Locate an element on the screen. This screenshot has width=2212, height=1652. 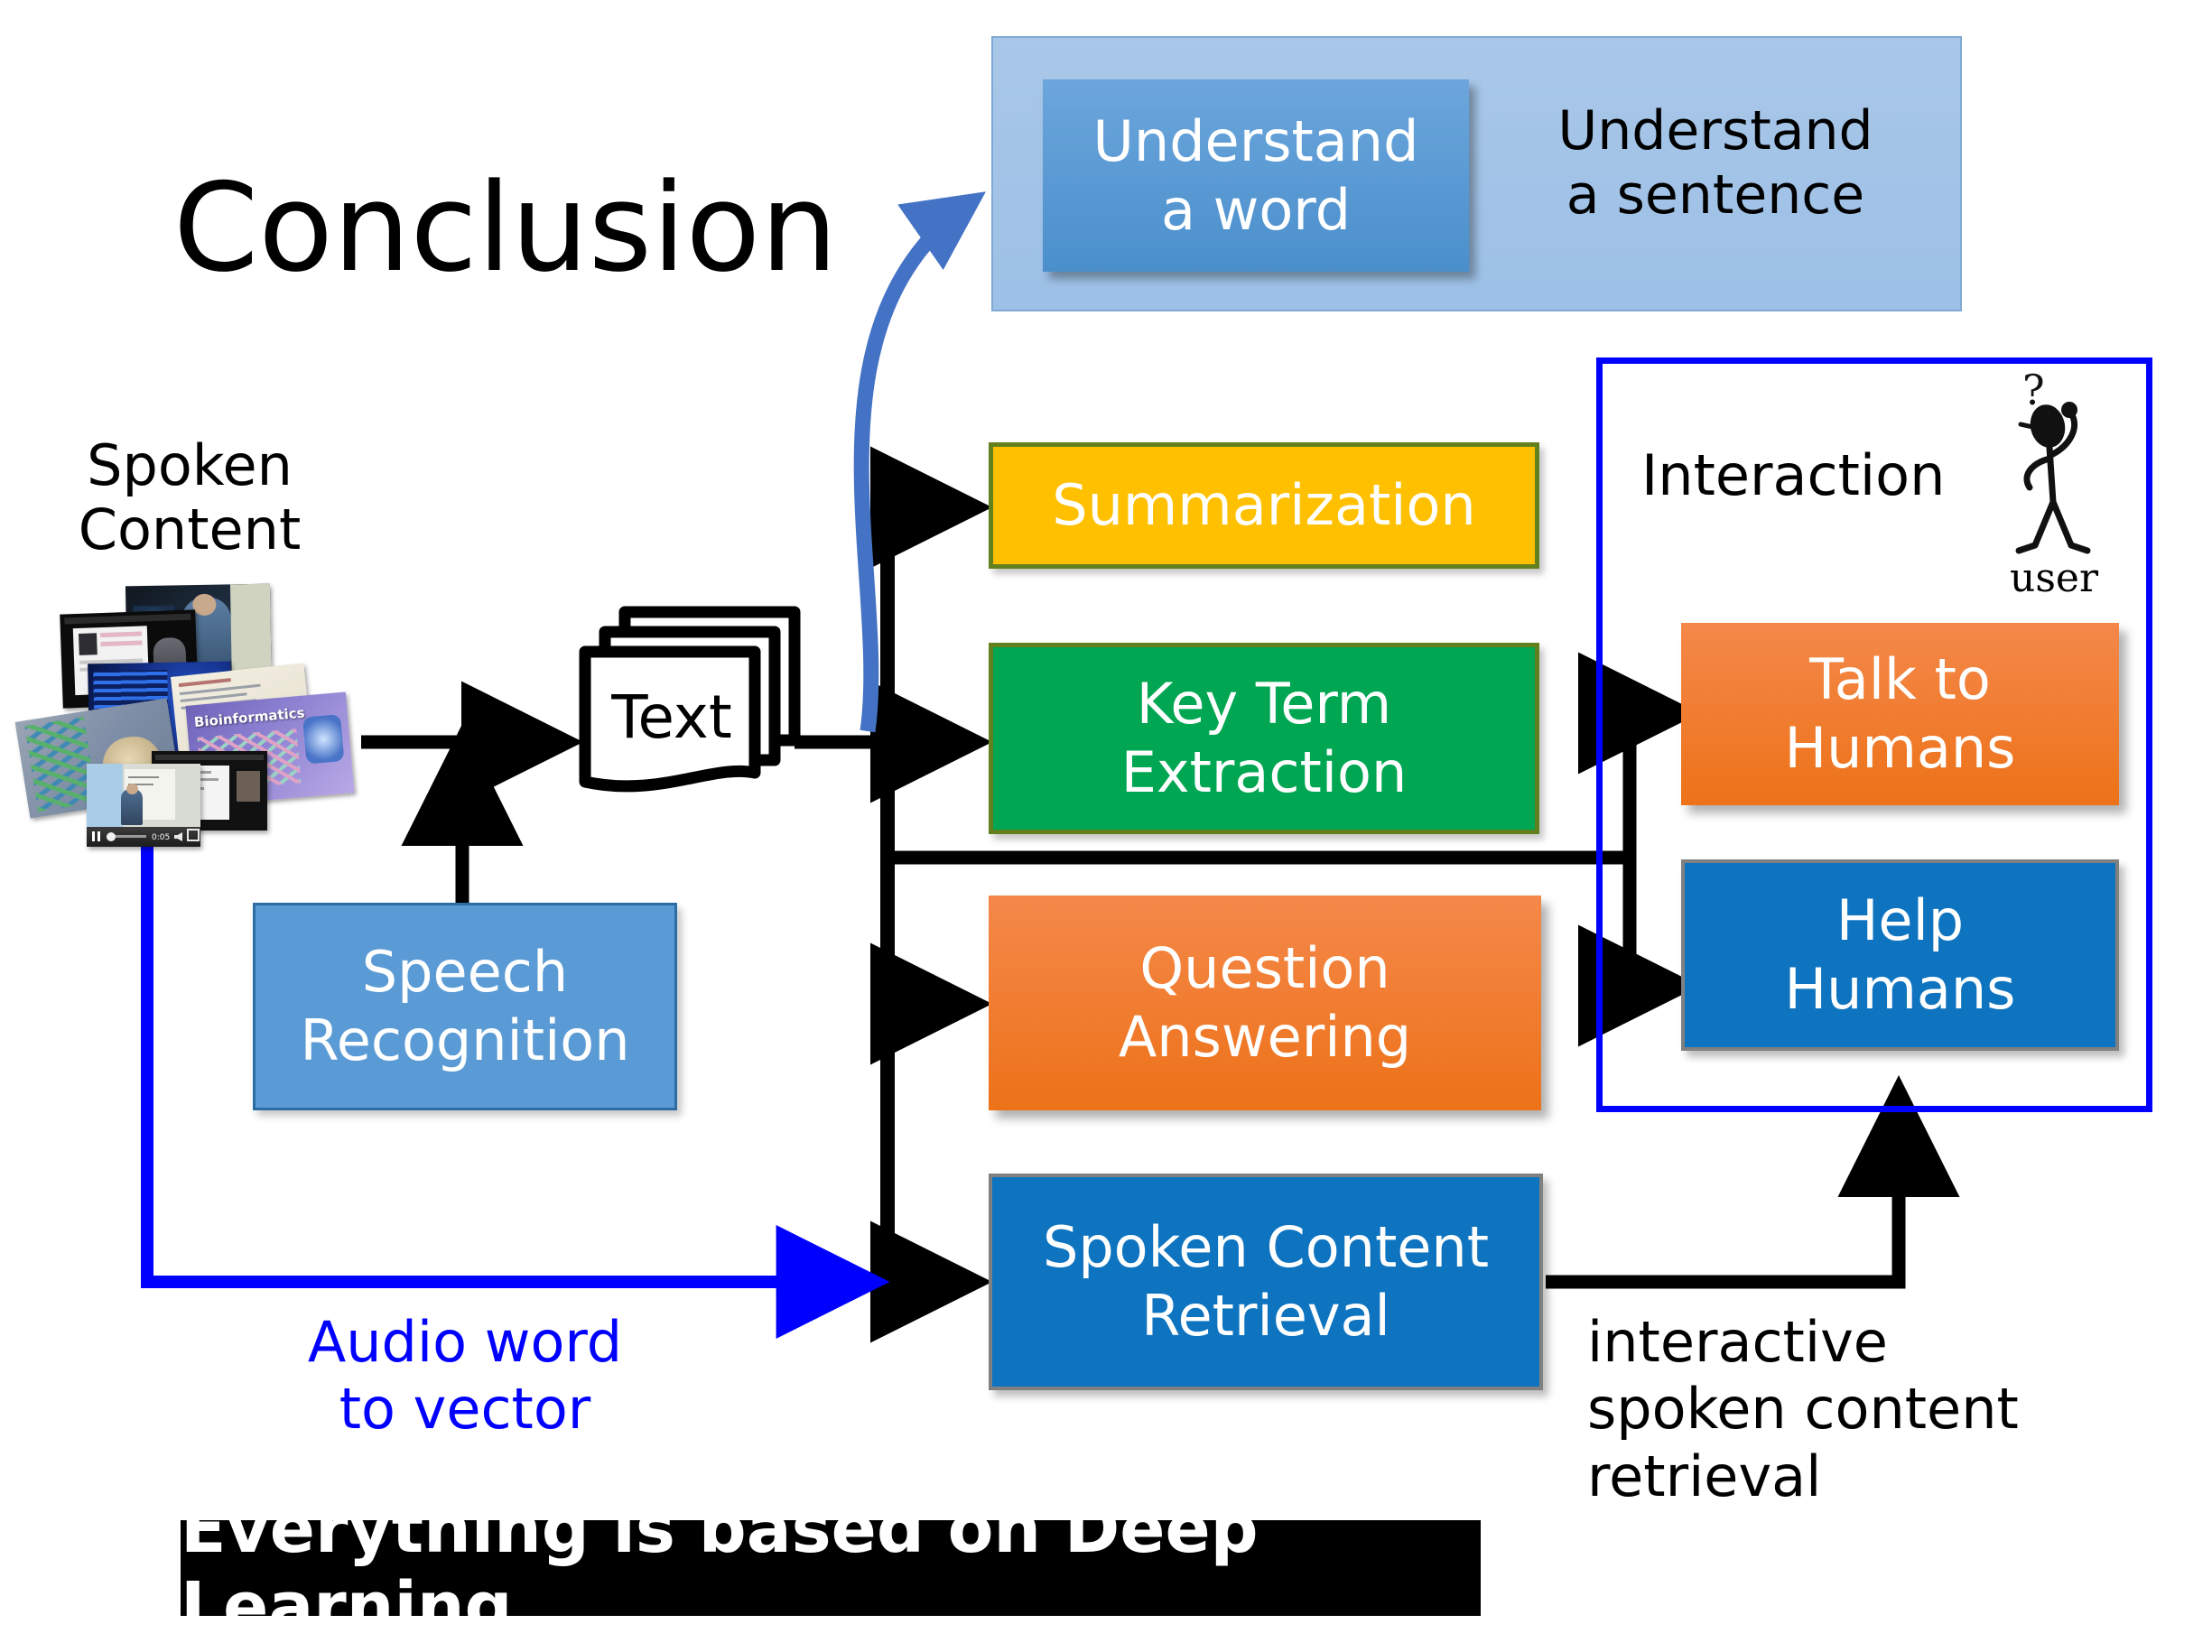
arrow-scr-to-help-humans is located at coordinates (1753, 1181).